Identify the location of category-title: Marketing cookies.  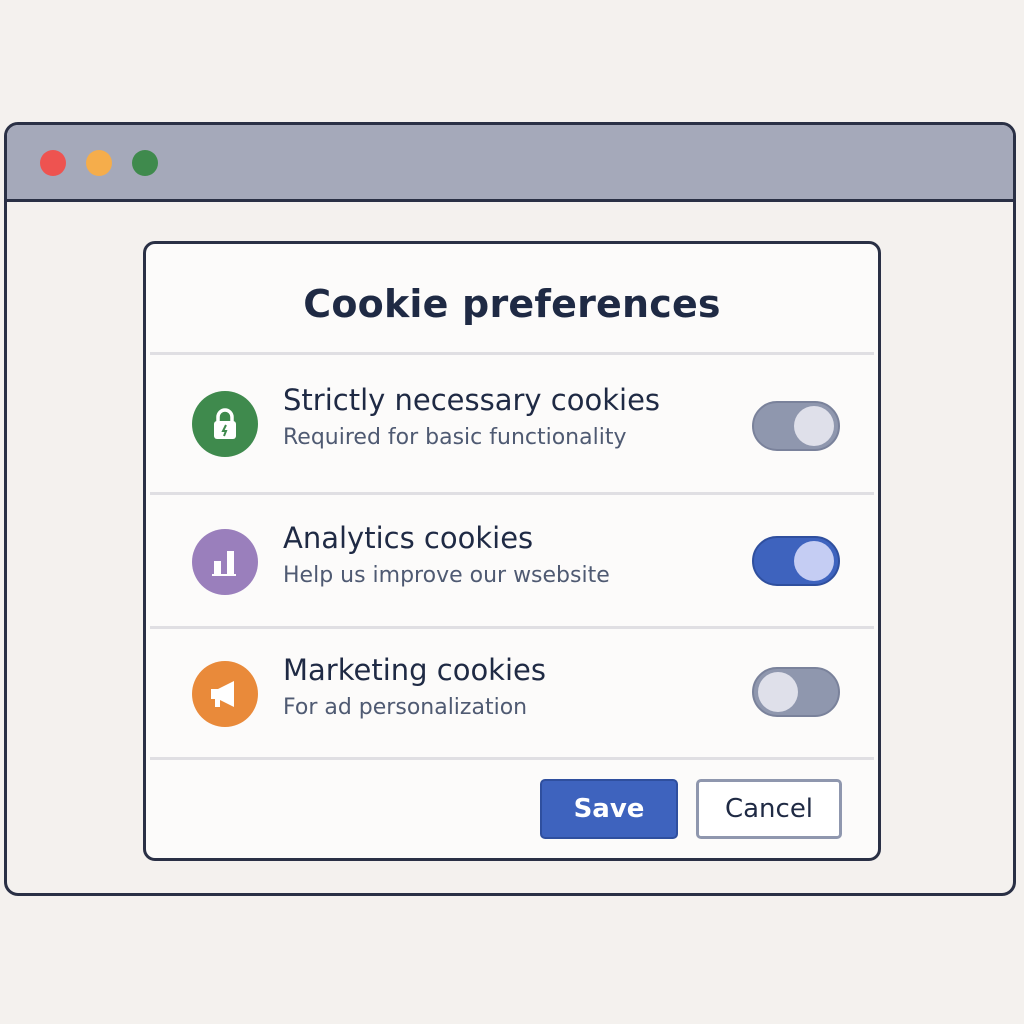
(414, 670).